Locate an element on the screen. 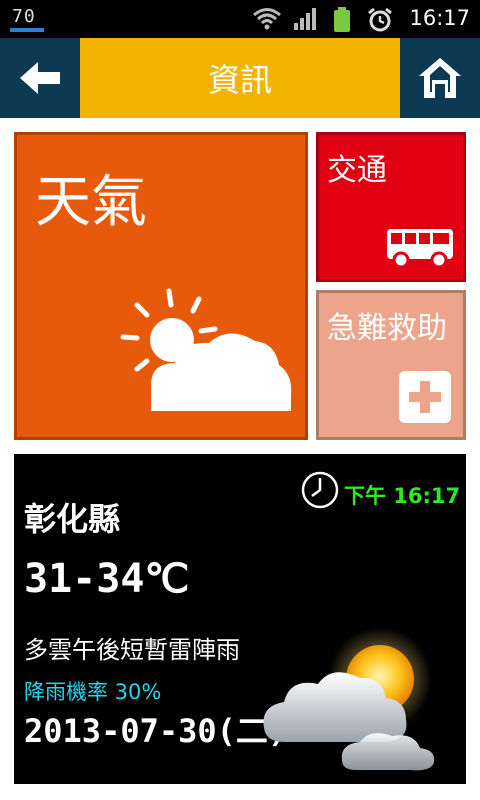  bus-icon is located at coordinates (420, 249).